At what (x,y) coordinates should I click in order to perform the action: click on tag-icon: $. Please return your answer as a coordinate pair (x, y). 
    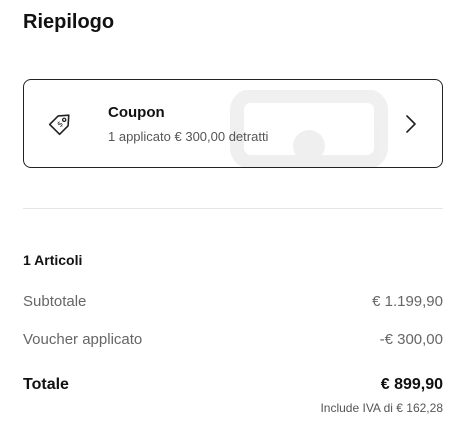
    Looking at the image, I should click on (59, 125).